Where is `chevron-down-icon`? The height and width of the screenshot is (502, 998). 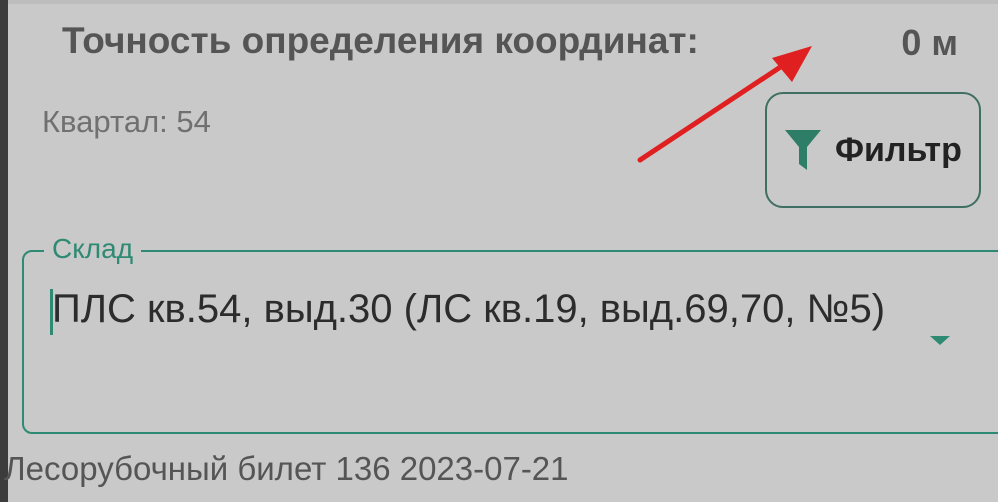
chevron-down-icon is located at coordinates (940, 340).